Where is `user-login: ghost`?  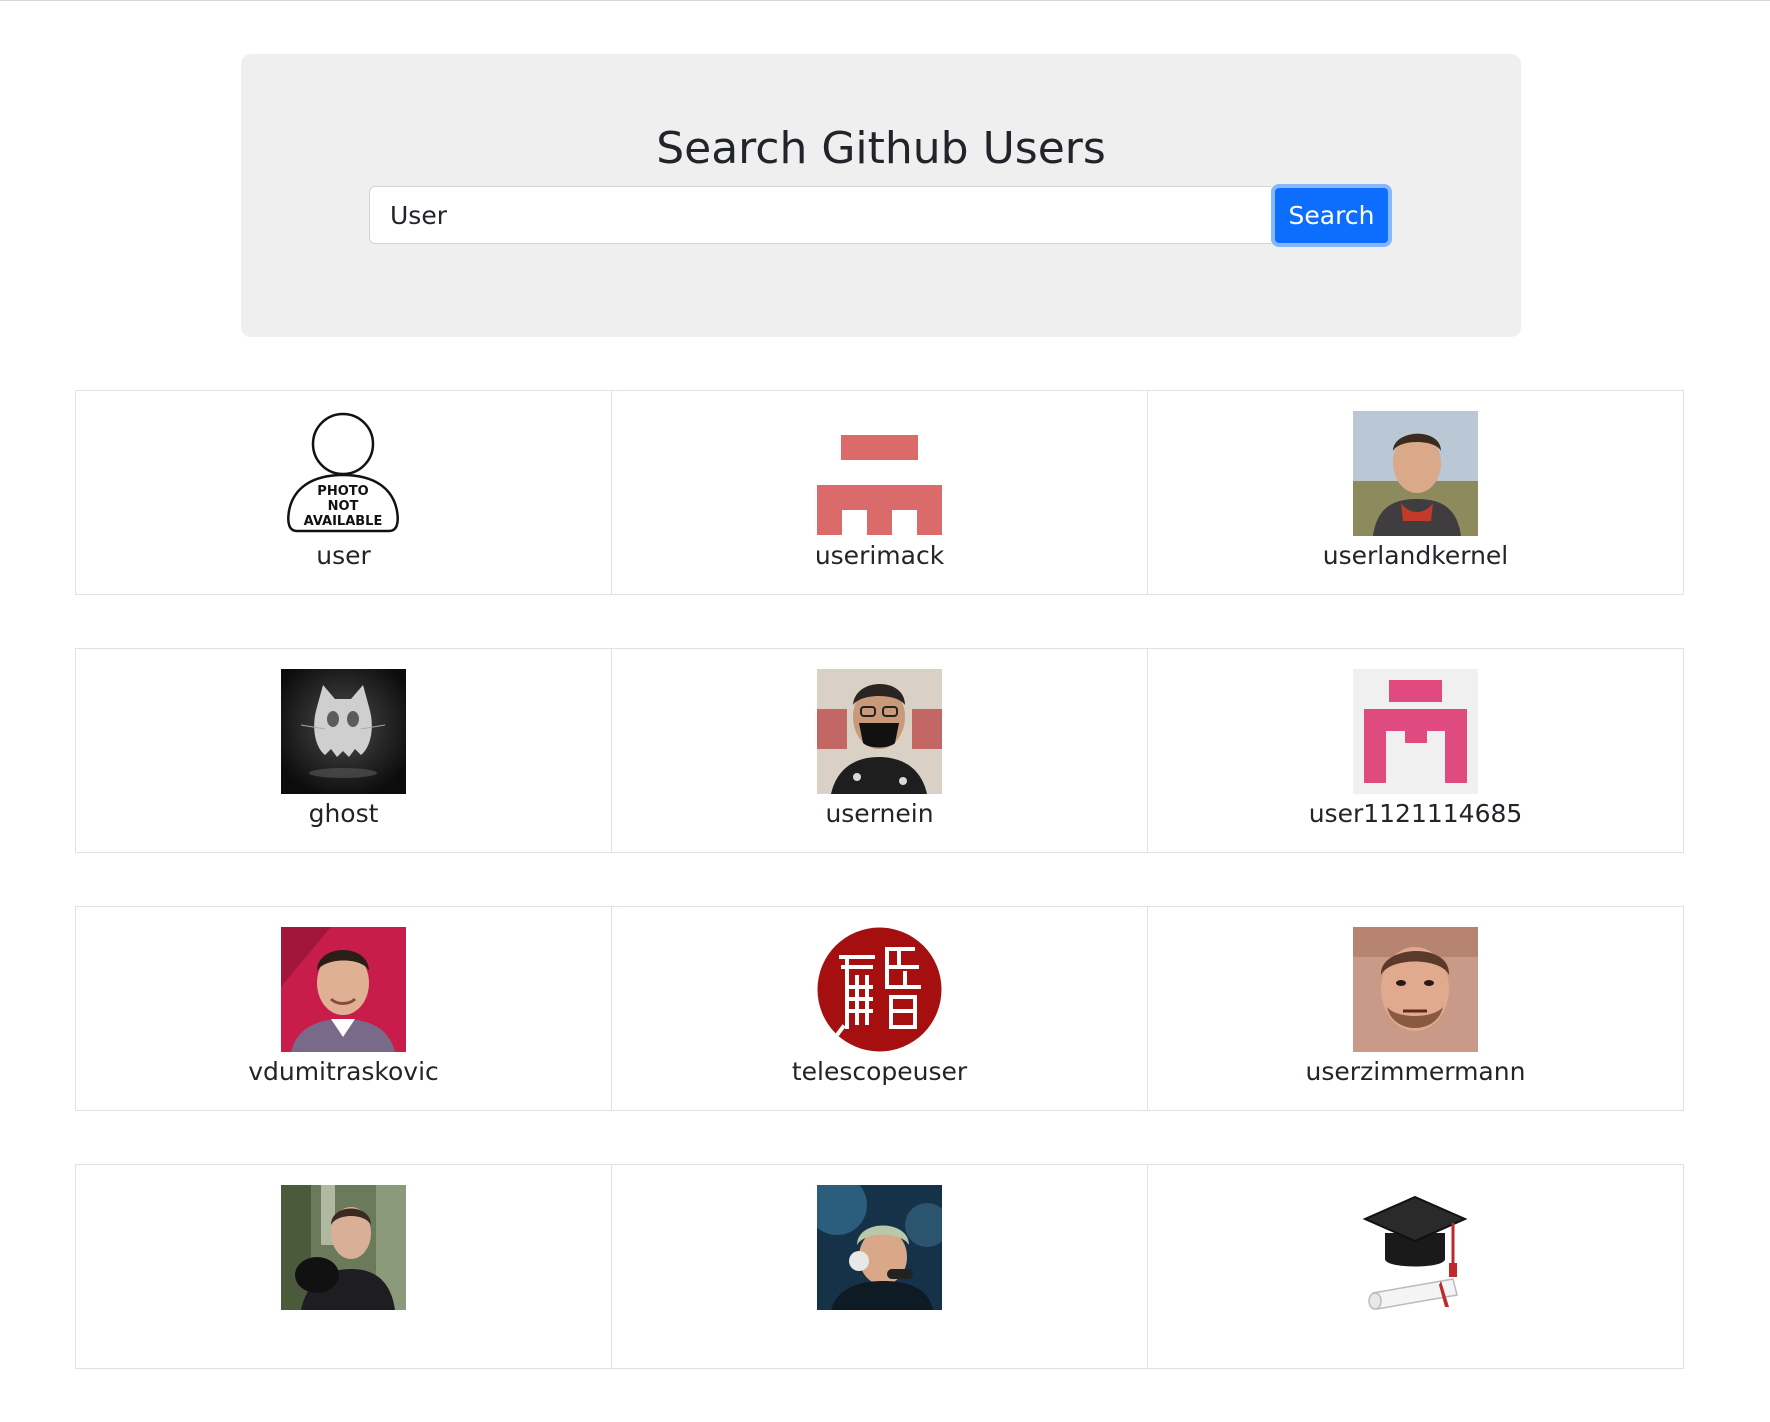 user-login: ghost is located at coordinates (343, 813).